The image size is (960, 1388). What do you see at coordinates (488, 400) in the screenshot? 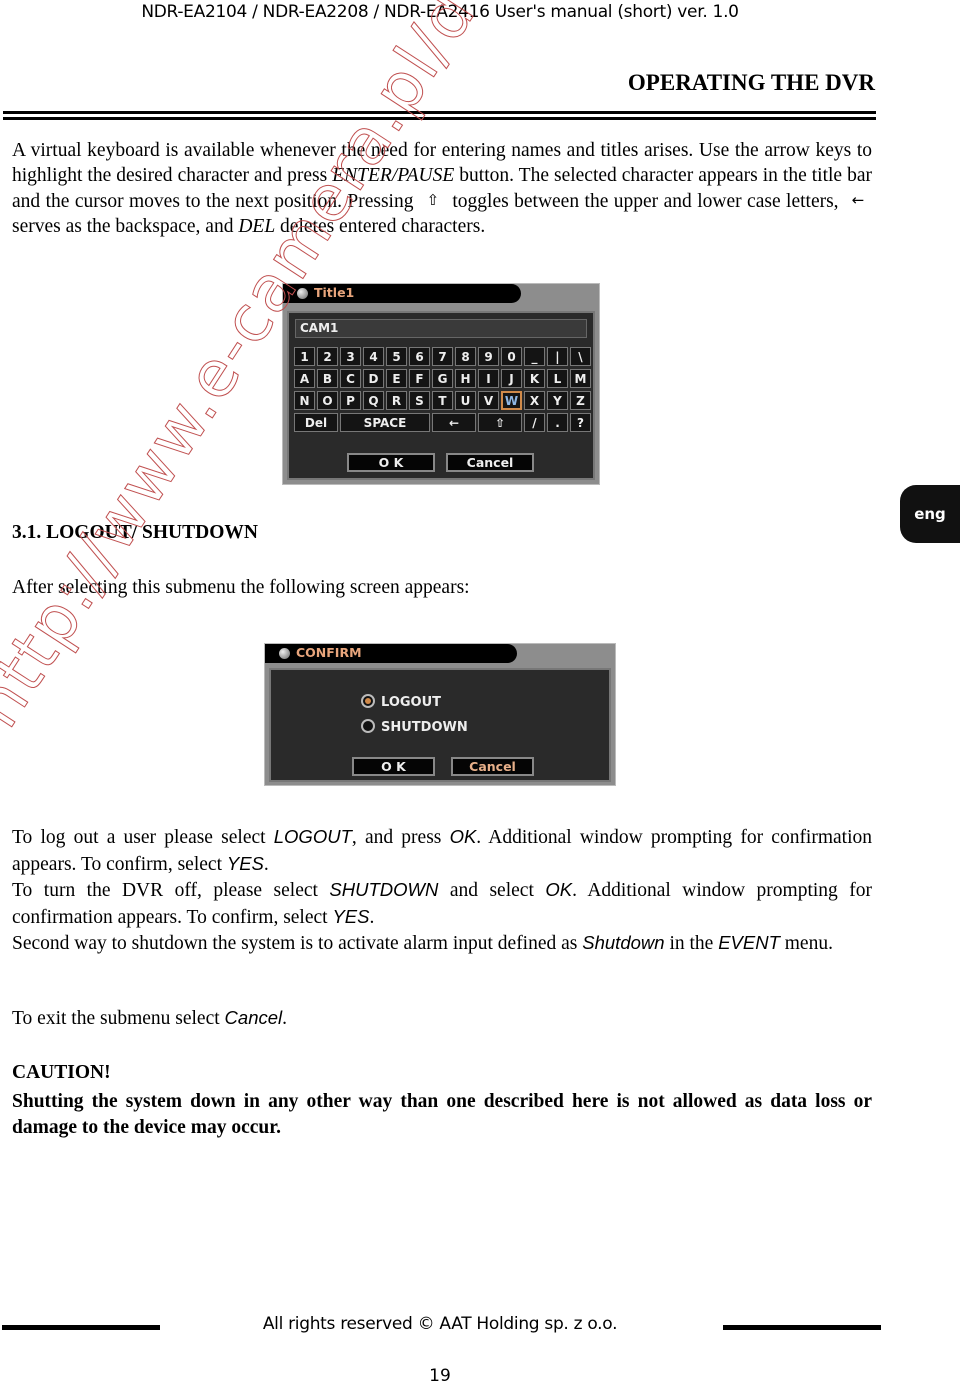
I see `key-v: V` at bounding box center [488, 400].